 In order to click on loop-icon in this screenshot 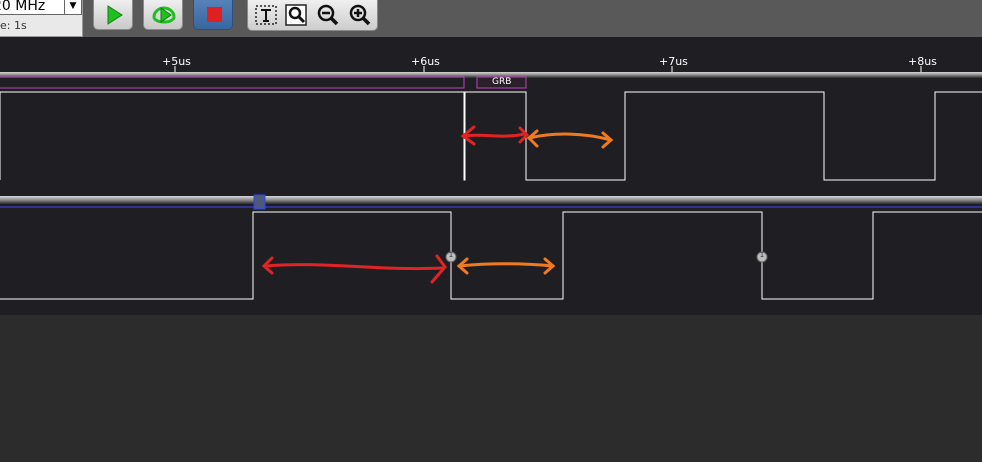, I will do `click(164, 15)`.